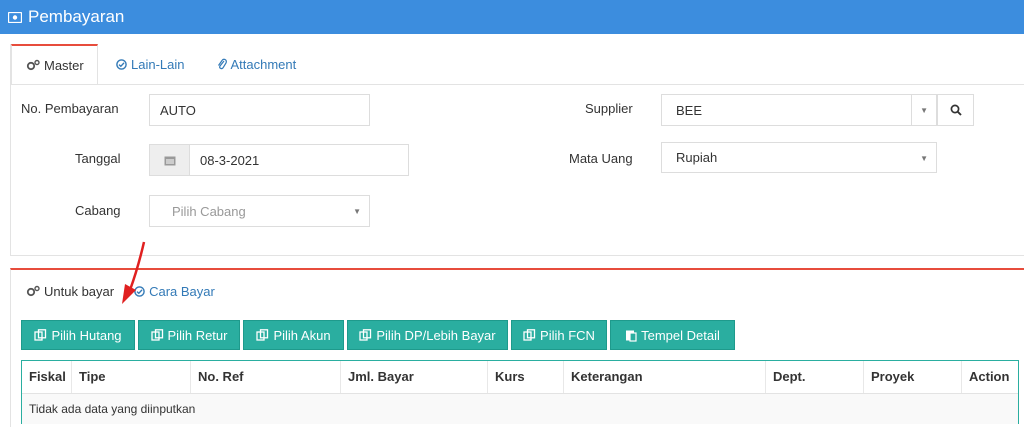 This screenshot has height=427, width=1024. What do you see at coordinates (689, 110) in the screenshot?
I see `supplier-value: BEE` at bounding box center [689, 110].